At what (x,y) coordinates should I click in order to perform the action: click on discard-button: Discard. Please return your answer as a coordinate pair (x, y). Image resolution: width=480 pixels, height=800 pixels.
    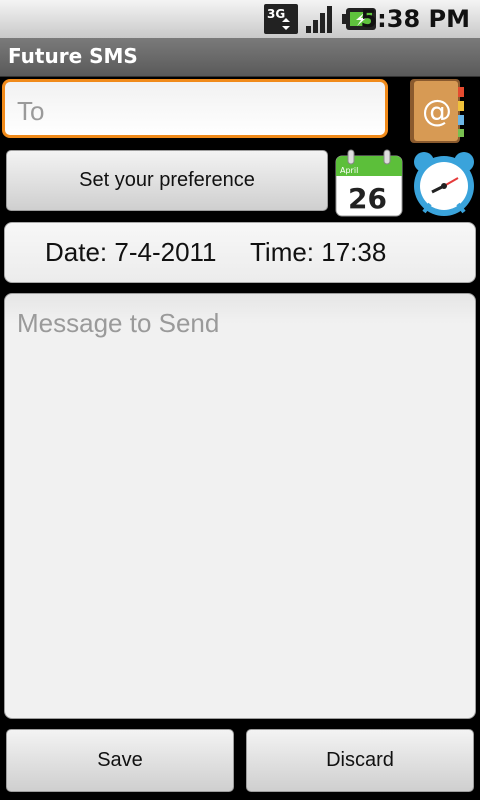
    Looking at the image, I should click on (360, 760).